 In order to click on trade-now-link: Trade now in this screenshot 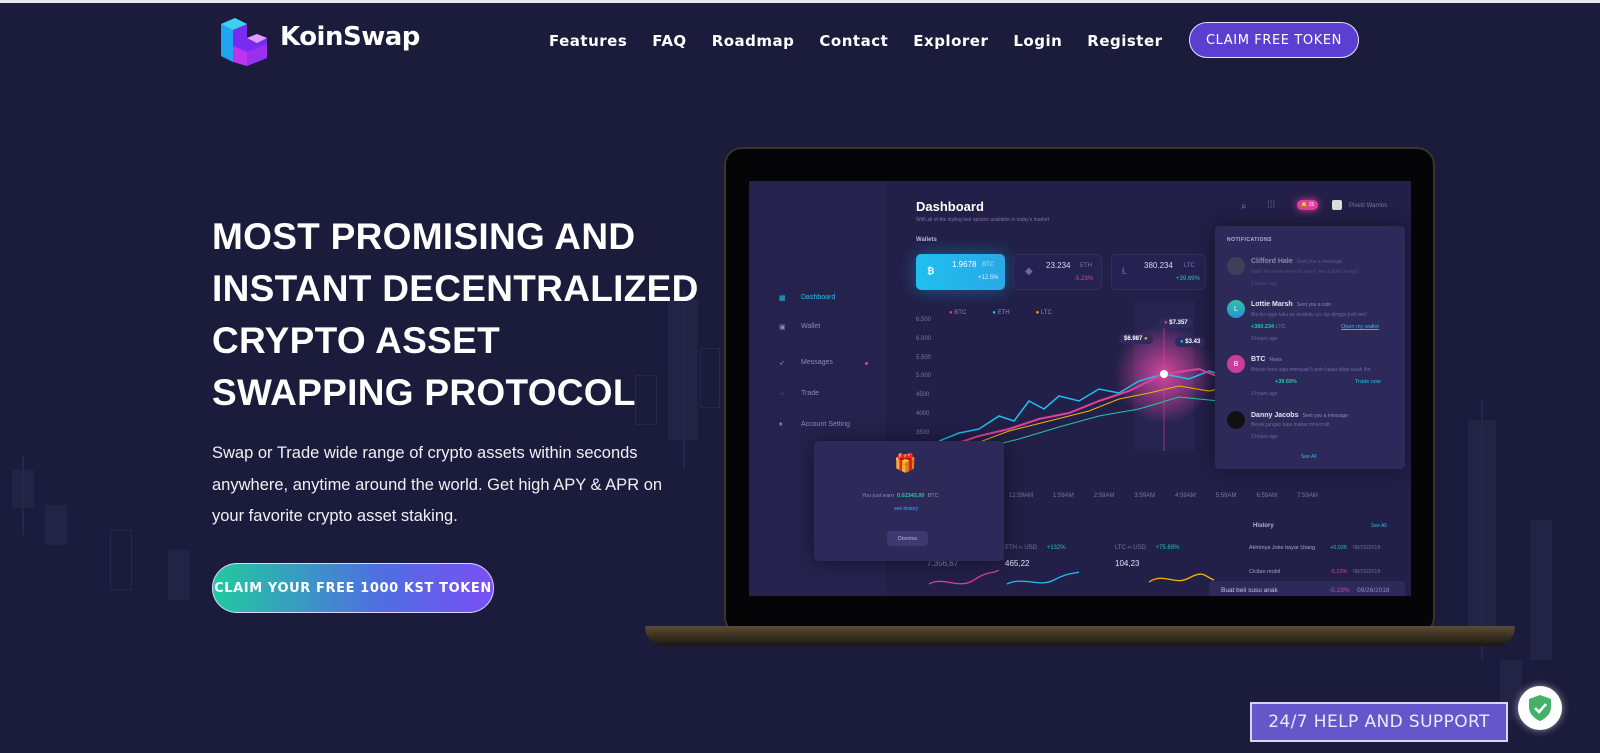, I will do `click(1368, 382)`.